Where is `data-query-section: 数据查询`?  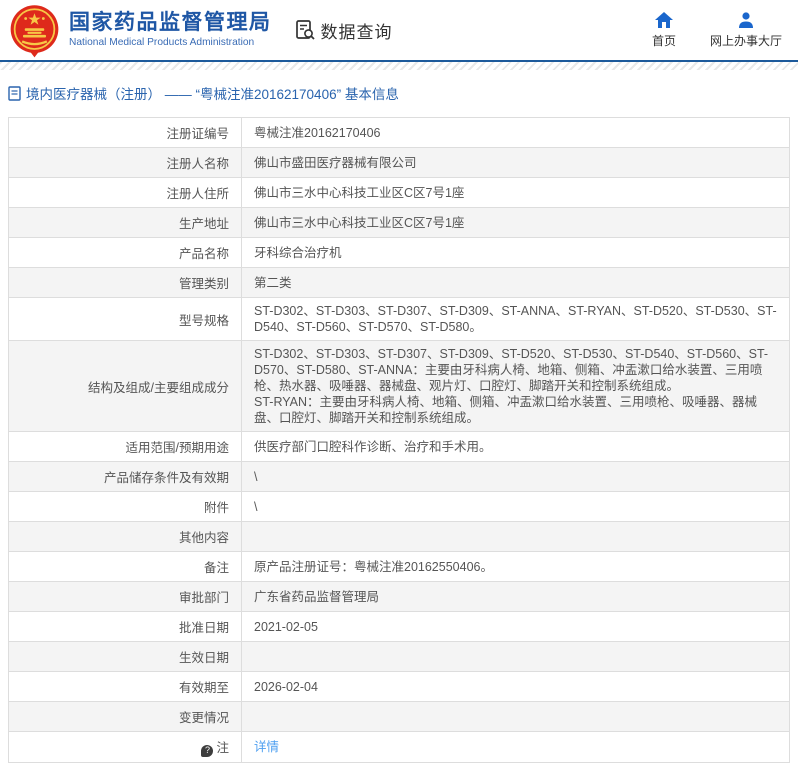
data-query-section: 数据查询 is located at coordinates (343, 30).